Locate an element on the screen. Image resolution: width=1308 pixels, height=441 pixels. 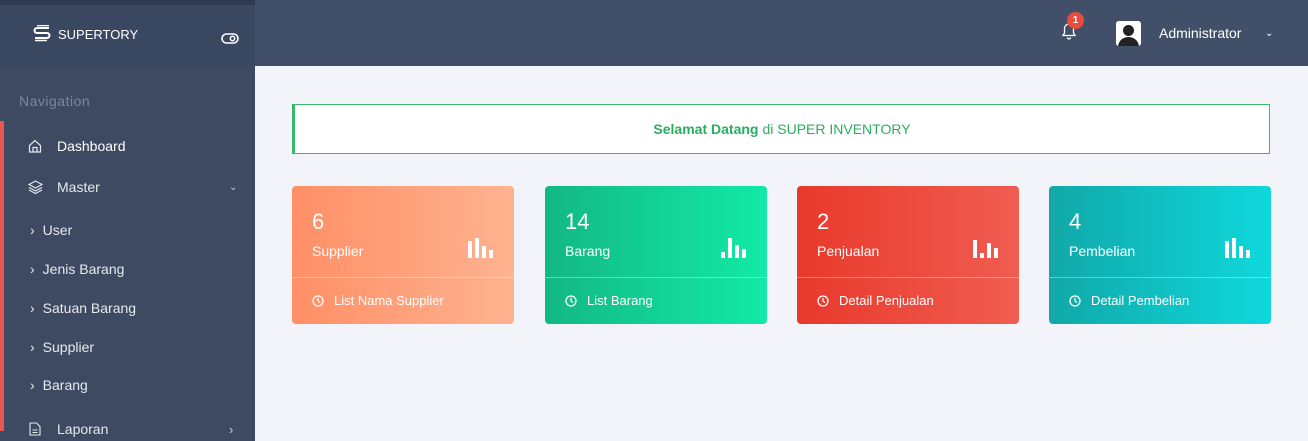
stat-label: Penjualan is located at coordinates (848, 251).